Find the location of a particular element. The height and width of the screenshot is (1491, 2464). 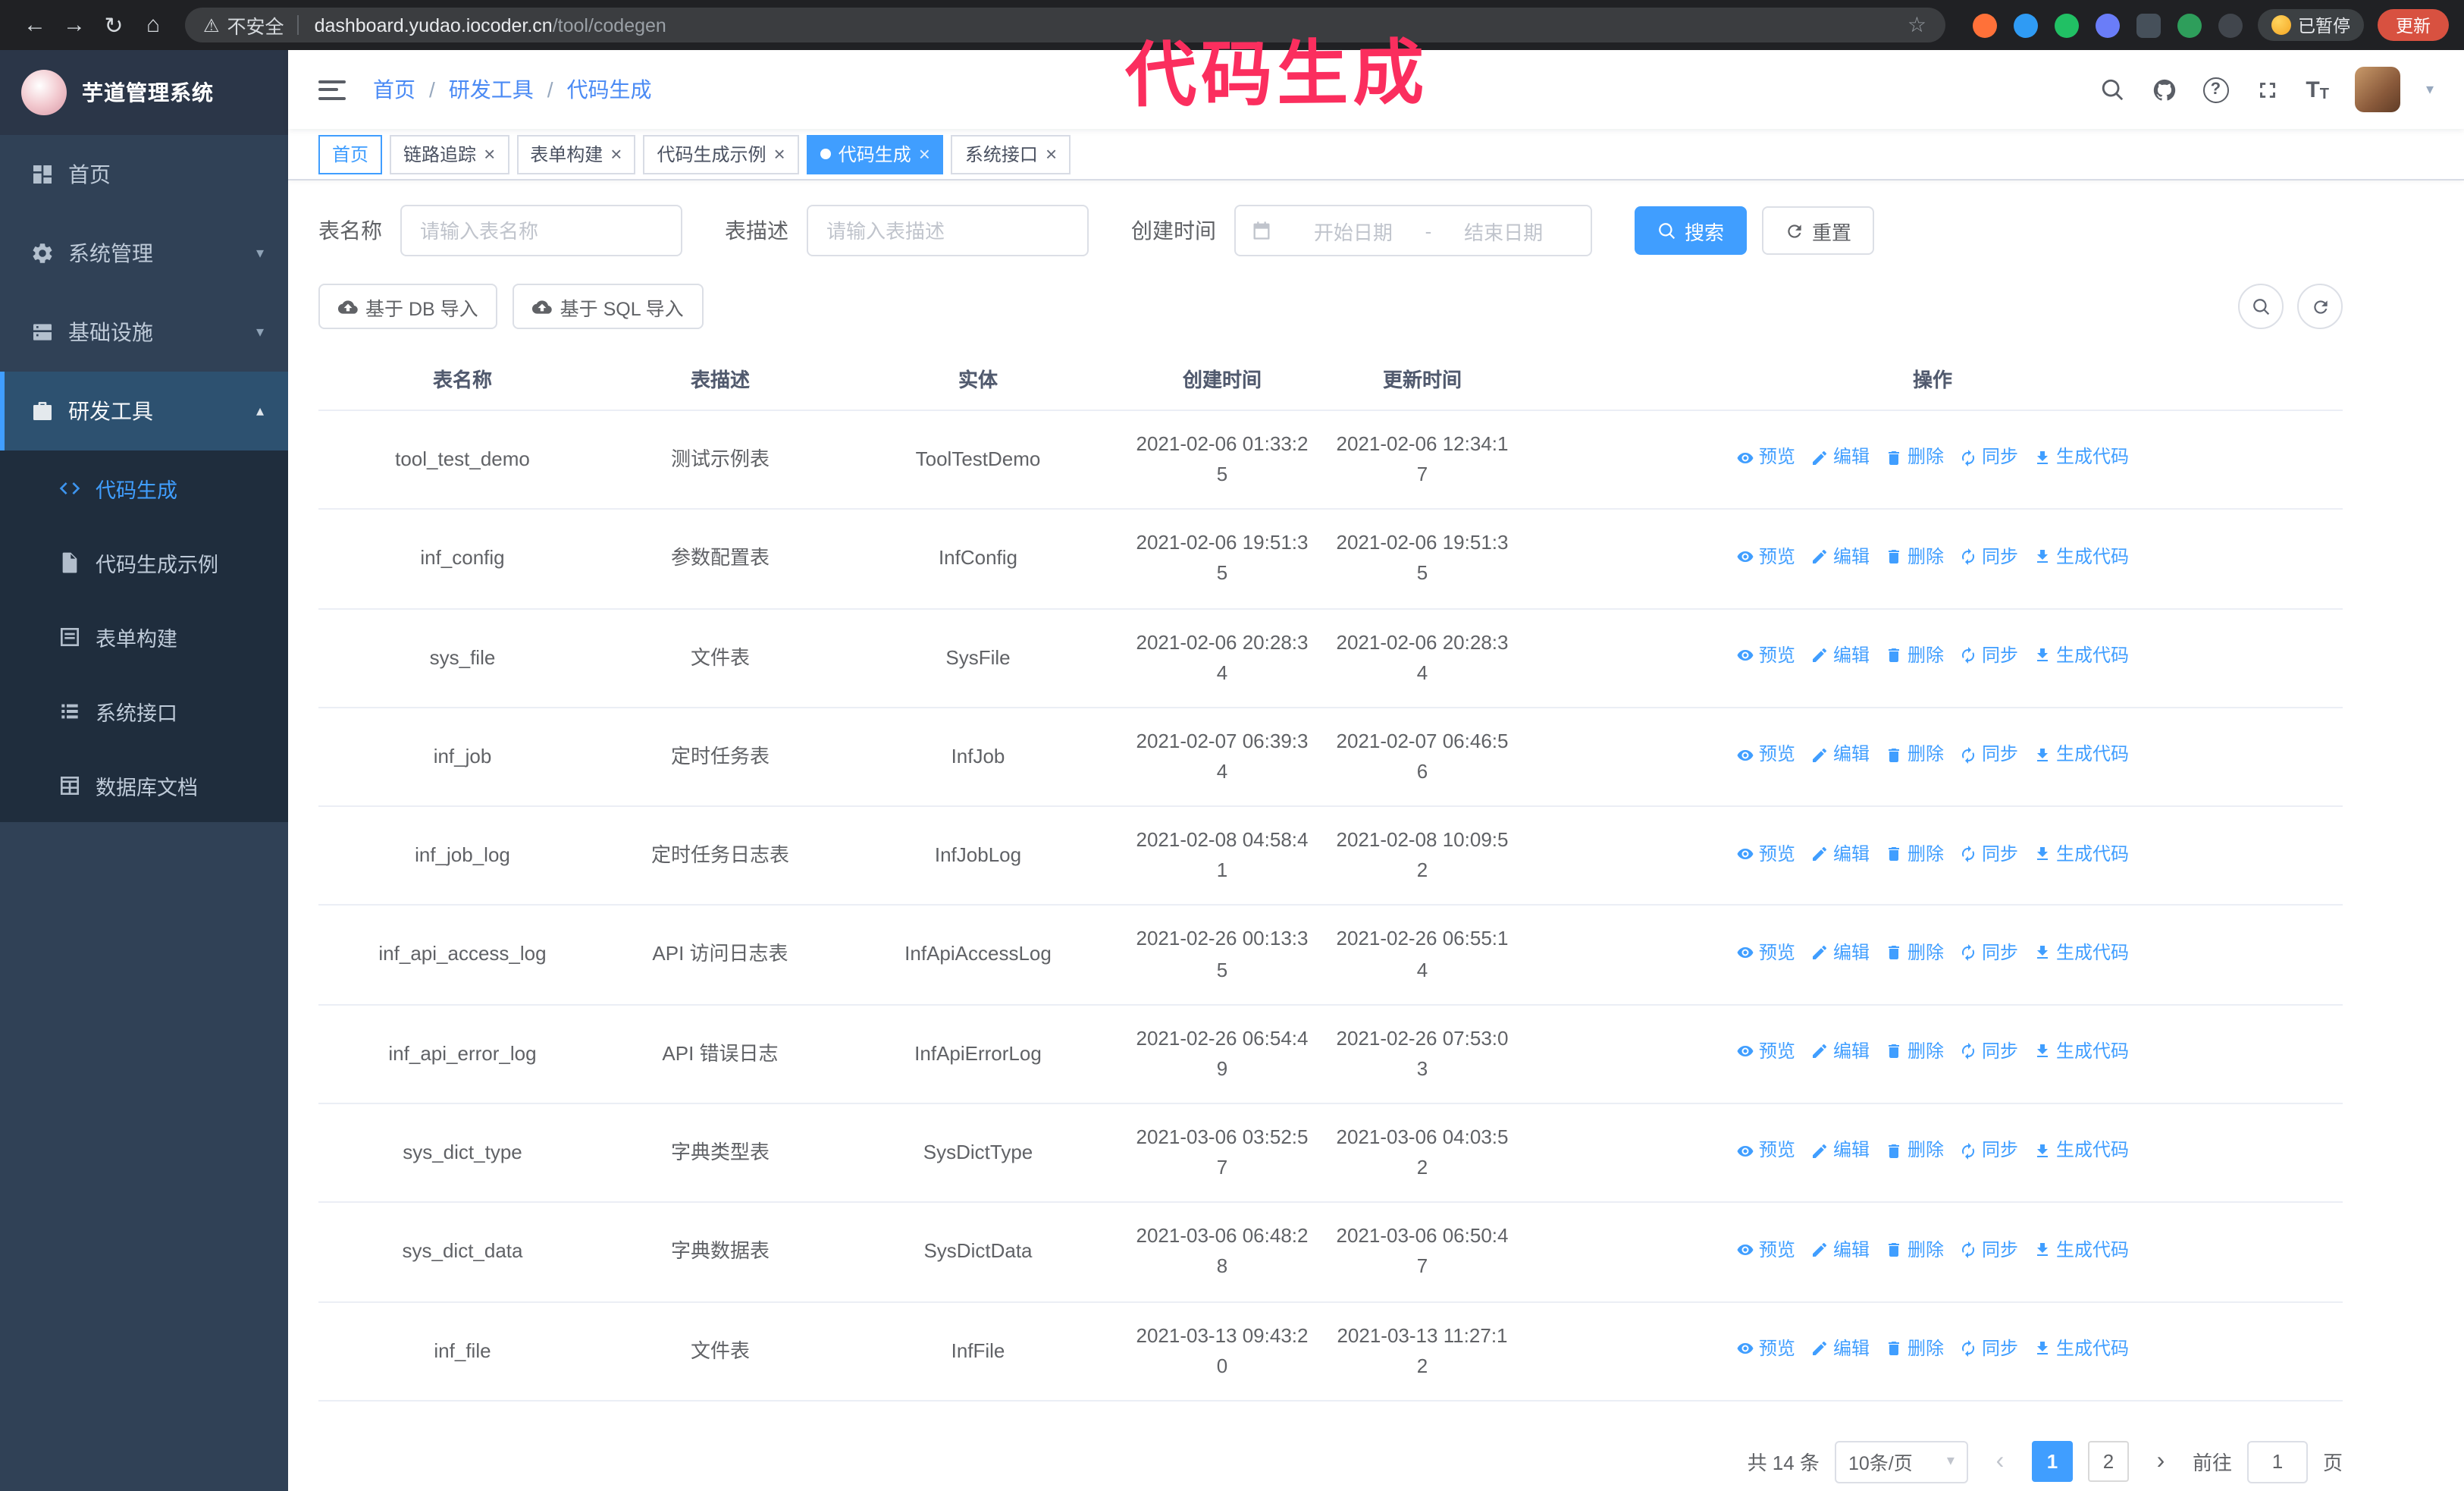

bookmark-star-icon: ☆ is located at coordinates (1917, 25).